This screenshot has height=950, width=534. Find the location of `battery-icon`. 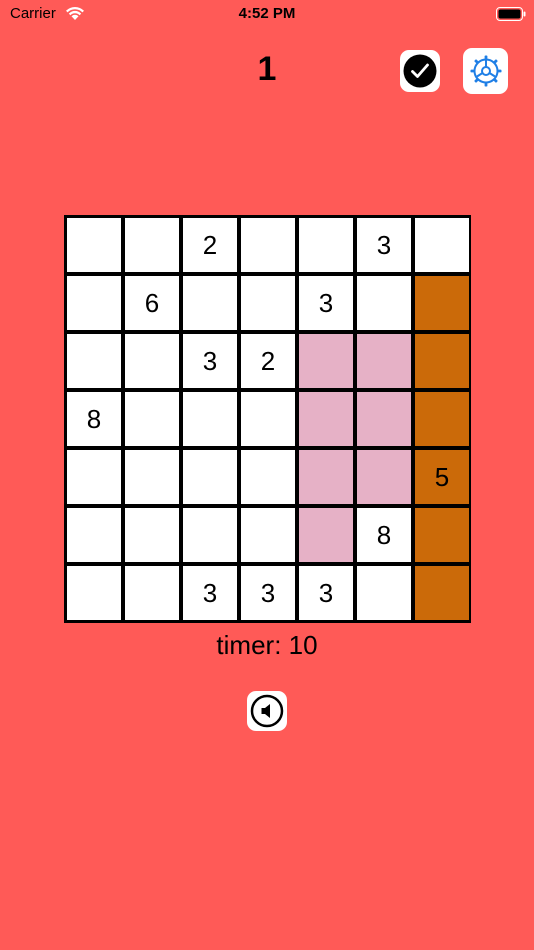

battery-icon is located at coordinates (511, 14).